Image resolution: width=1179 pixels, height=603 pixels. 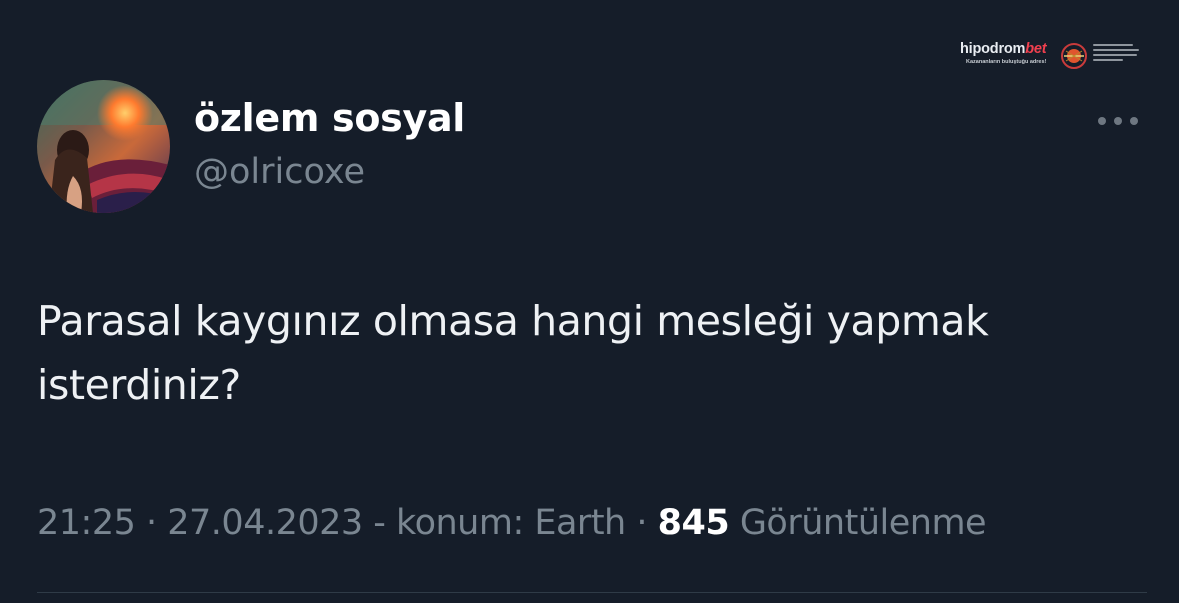 What do you see at coordinates (858, 523) in the screenshot?
I see `views-label: Görüntülenme` at bounding box center [858, 523].